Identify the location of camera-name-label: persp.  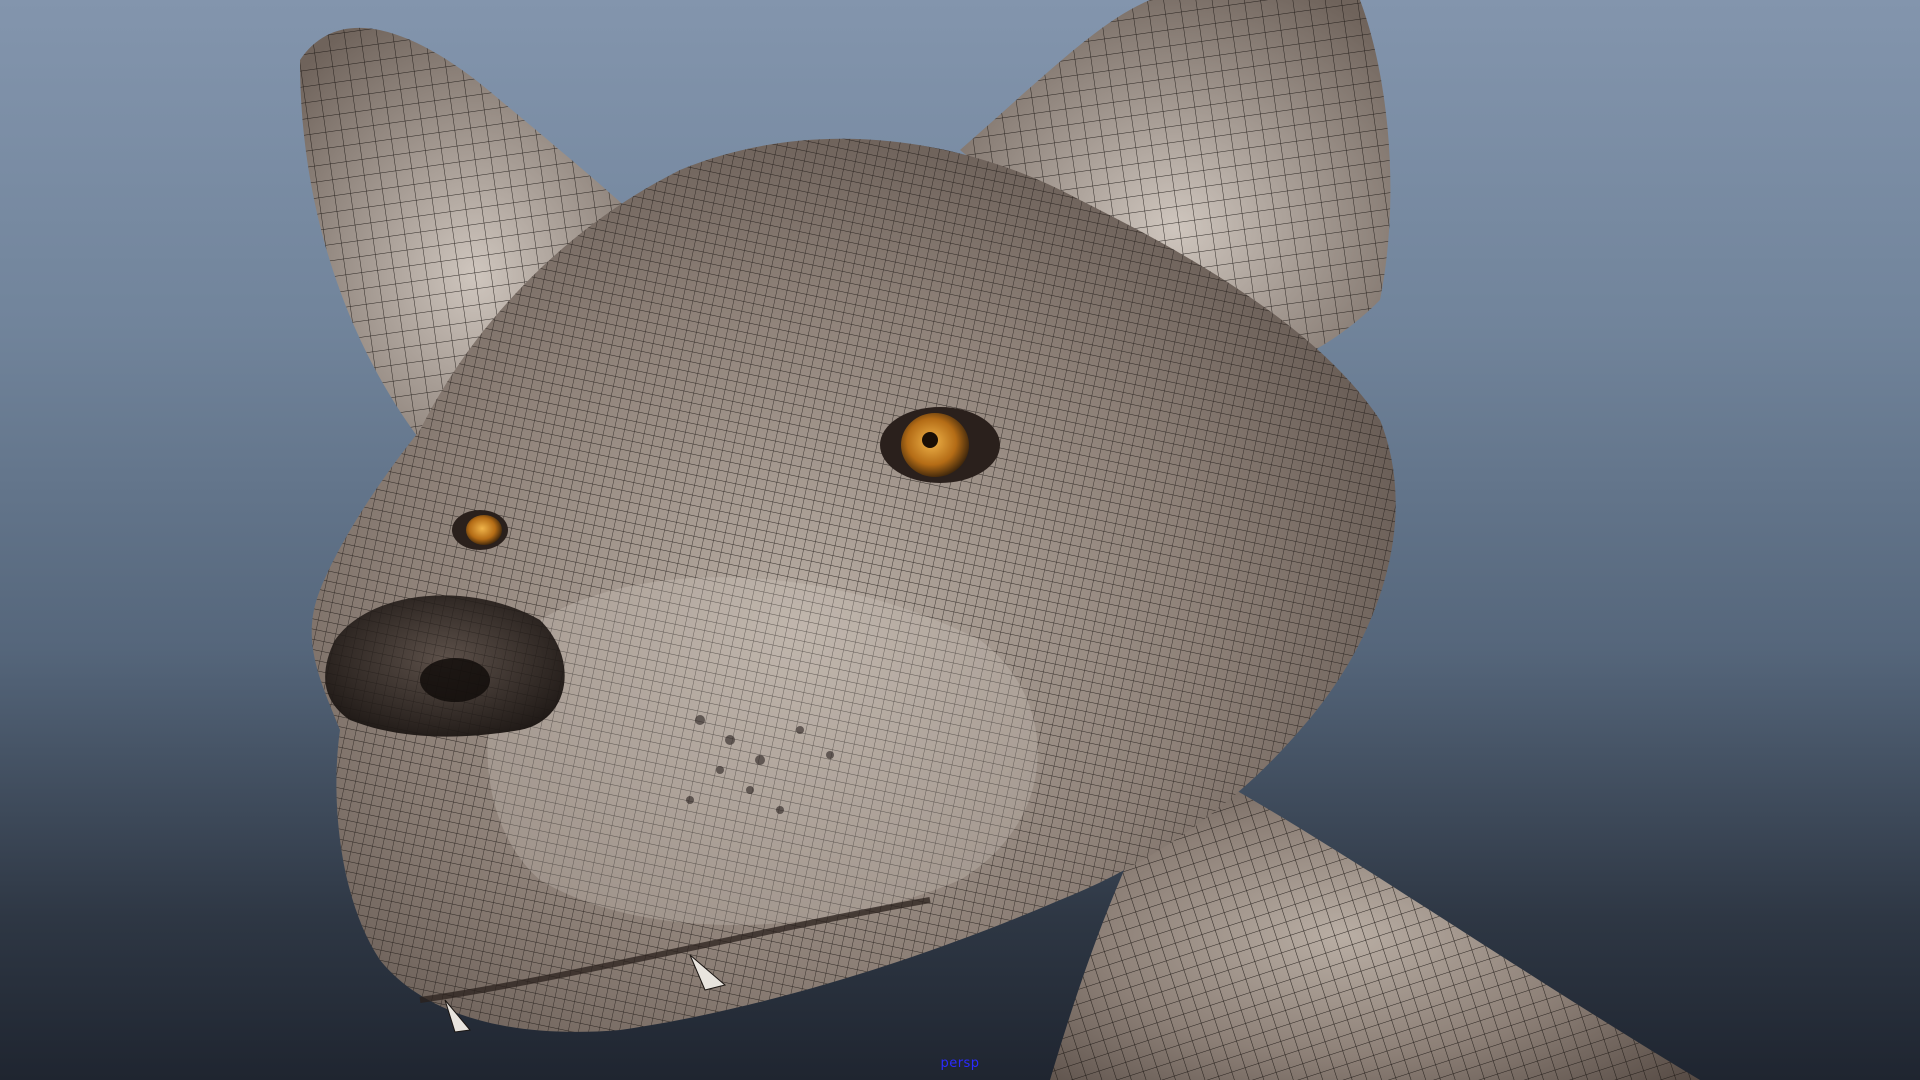
(960, 1063).